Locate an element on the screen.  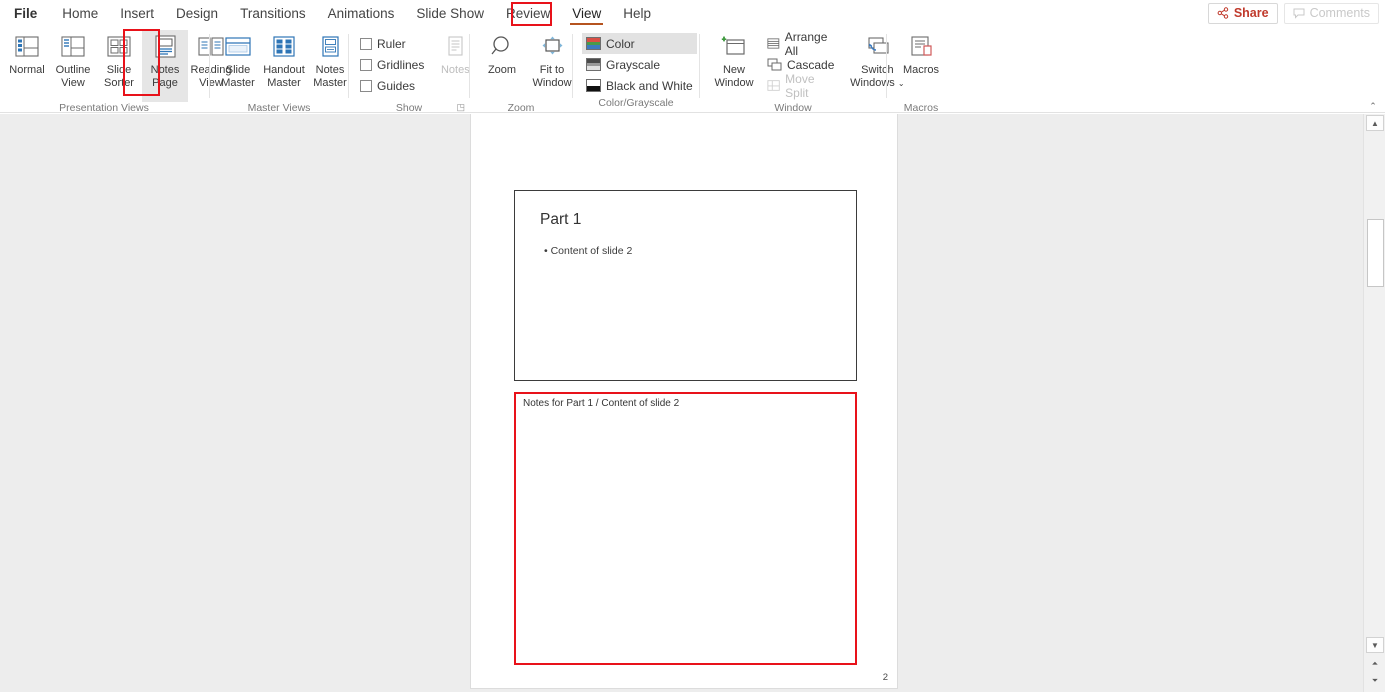
color-label: Color is located at coordinates (620, 43).